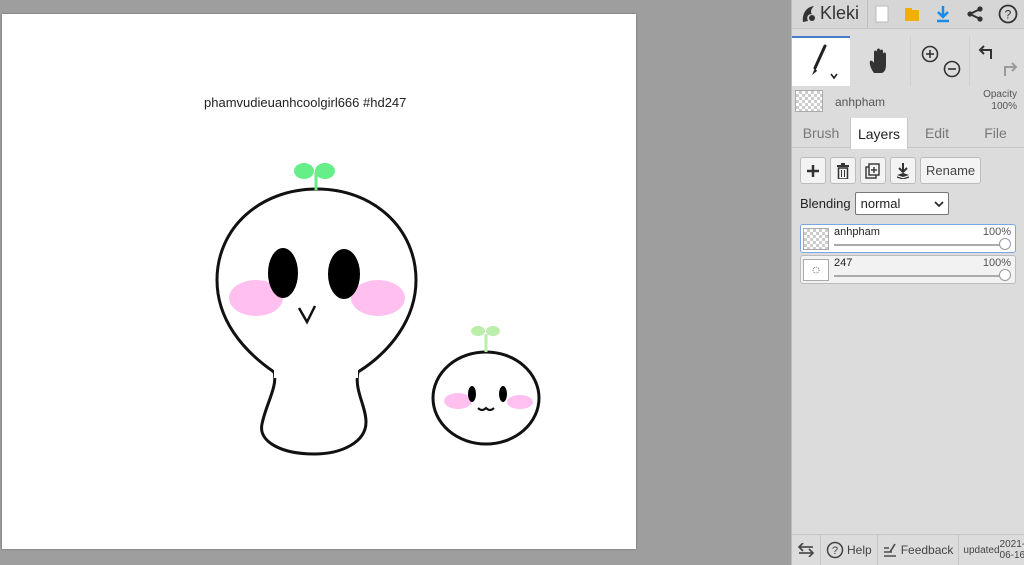  Describe the element at coordinates (939, 203) in the screenshot. I see `chevron-down-icon` at that location.